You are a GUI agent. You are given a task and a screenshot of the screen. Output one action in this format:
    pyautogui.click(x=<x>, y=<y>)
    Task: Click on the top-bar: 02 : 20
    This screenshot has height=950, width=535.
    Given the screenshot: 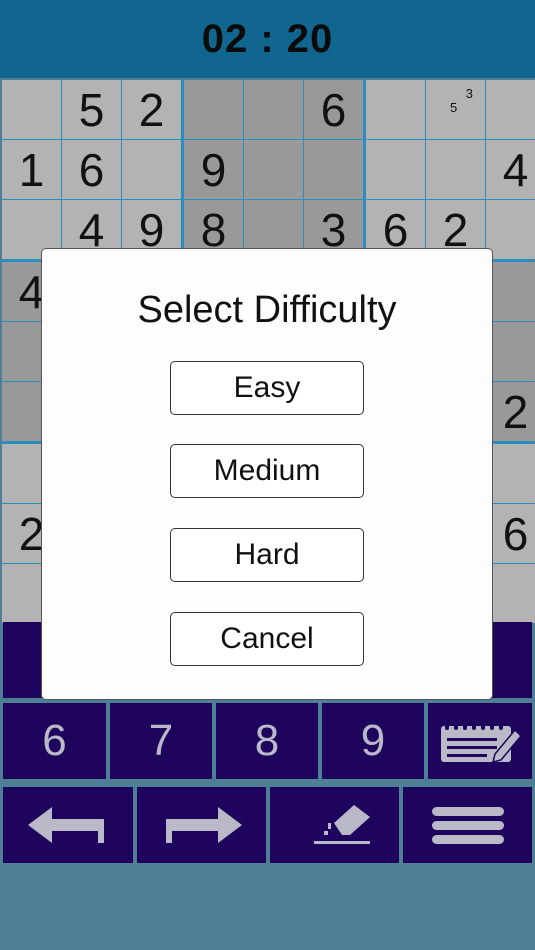 What is the action you would take?
    pyautogui.click(x=267, y=39)
    